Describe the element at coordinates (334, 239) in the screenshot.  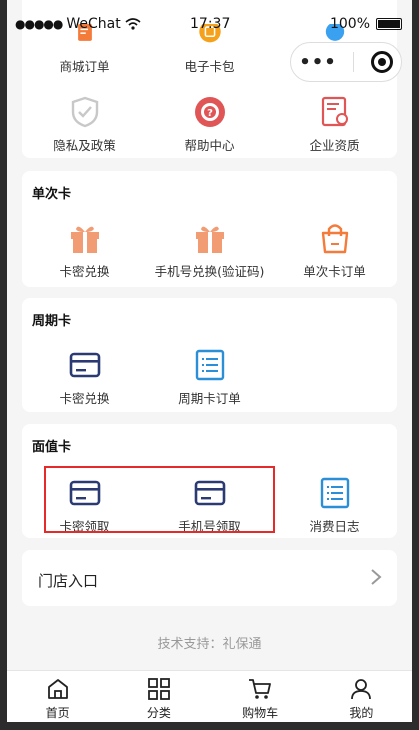
I see `bag-icon` at that location.